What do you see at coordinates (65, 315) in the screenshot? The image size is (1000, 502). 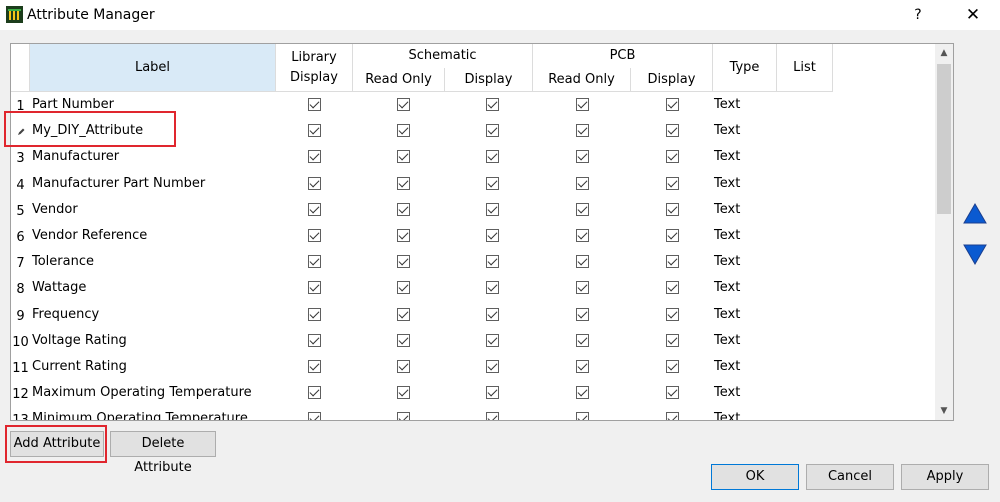 I see `row-label: Frequency` at bounding box center [65, 315].